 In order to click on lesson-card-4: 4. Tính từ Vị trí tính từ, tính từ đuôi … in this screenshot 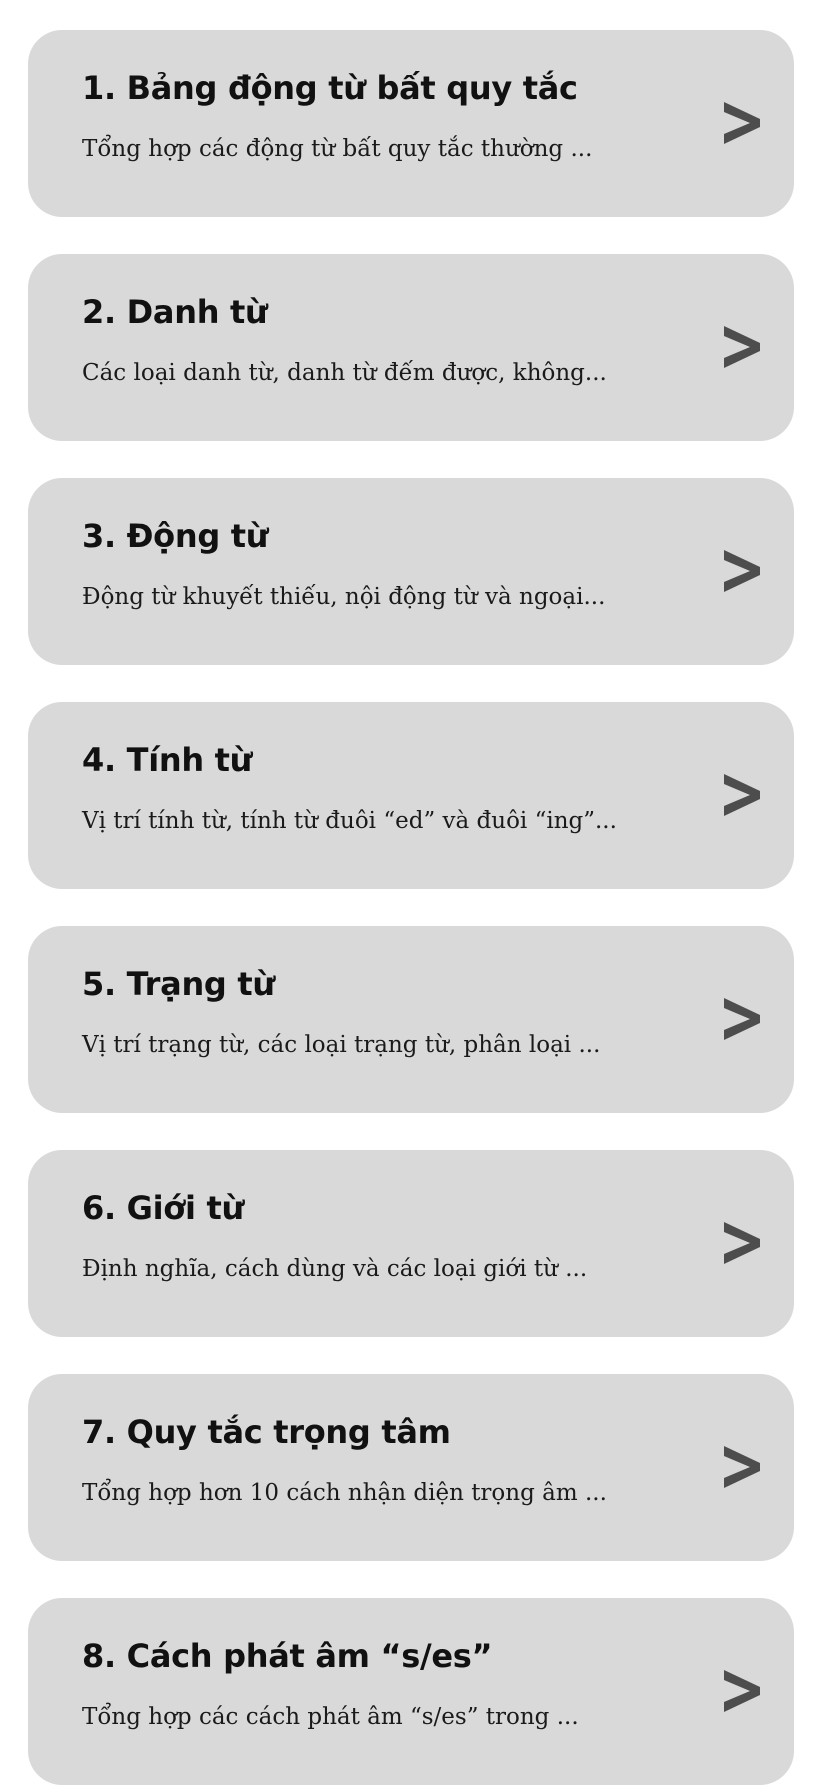, I will do `click(411, 795)`.